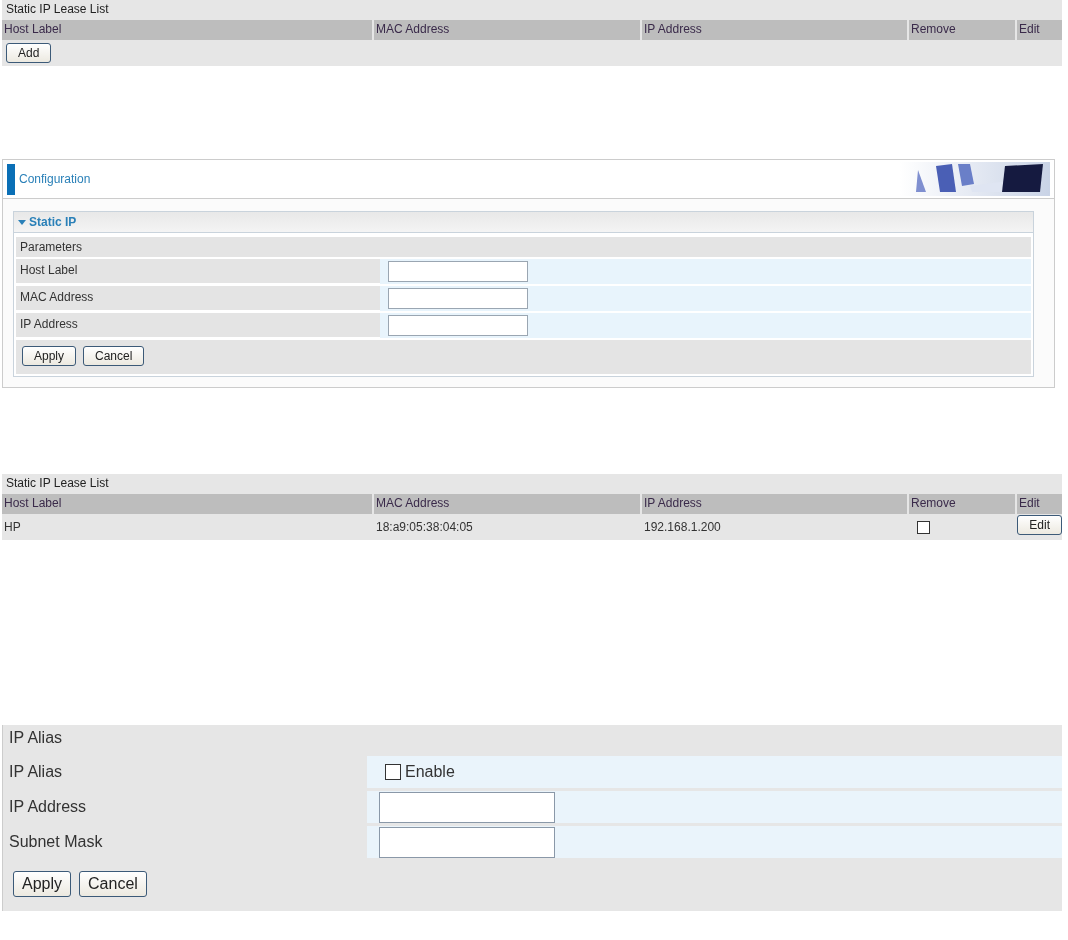  I want to click on enable-checkbox, so click(393, 772).